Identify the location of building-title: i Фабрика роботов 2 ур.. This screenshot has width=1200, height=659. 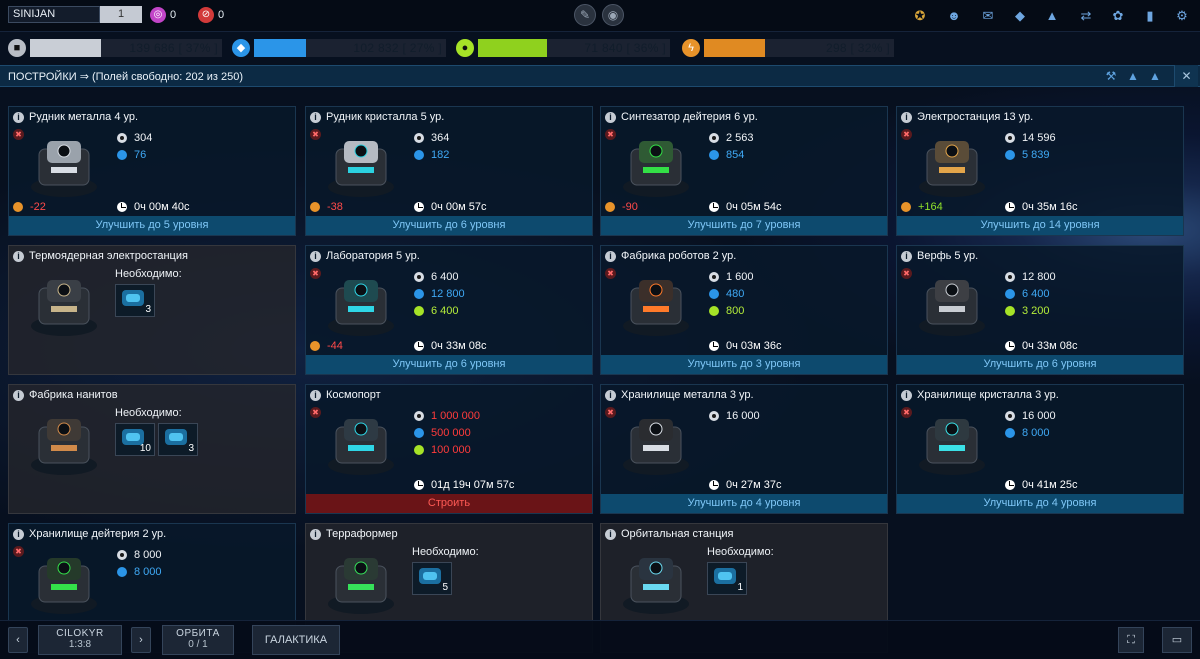
(670, 256).